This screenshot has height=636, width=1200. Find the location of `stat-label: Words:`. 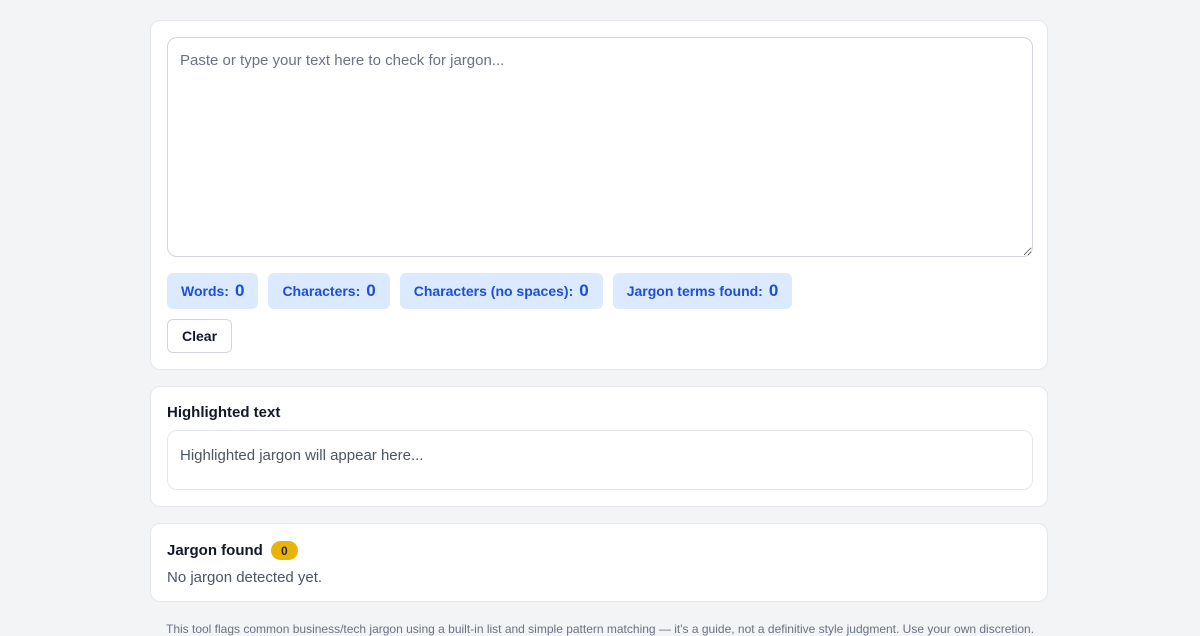

stat-label: Words: is located at coordinates (205, 291).